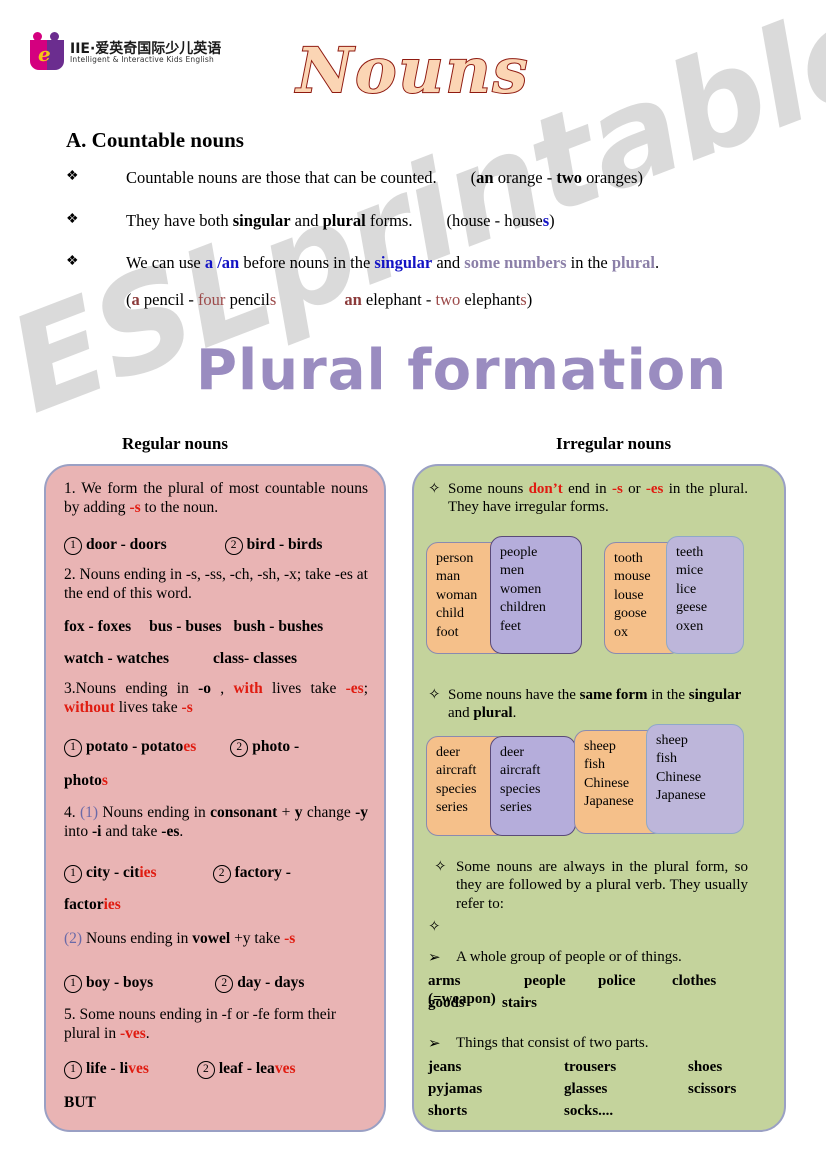 The image size is (826, 1169). What do you see at coordinates (666, 759) in the screenshot?
I see `word: fish` at bounding box center [666, 759].